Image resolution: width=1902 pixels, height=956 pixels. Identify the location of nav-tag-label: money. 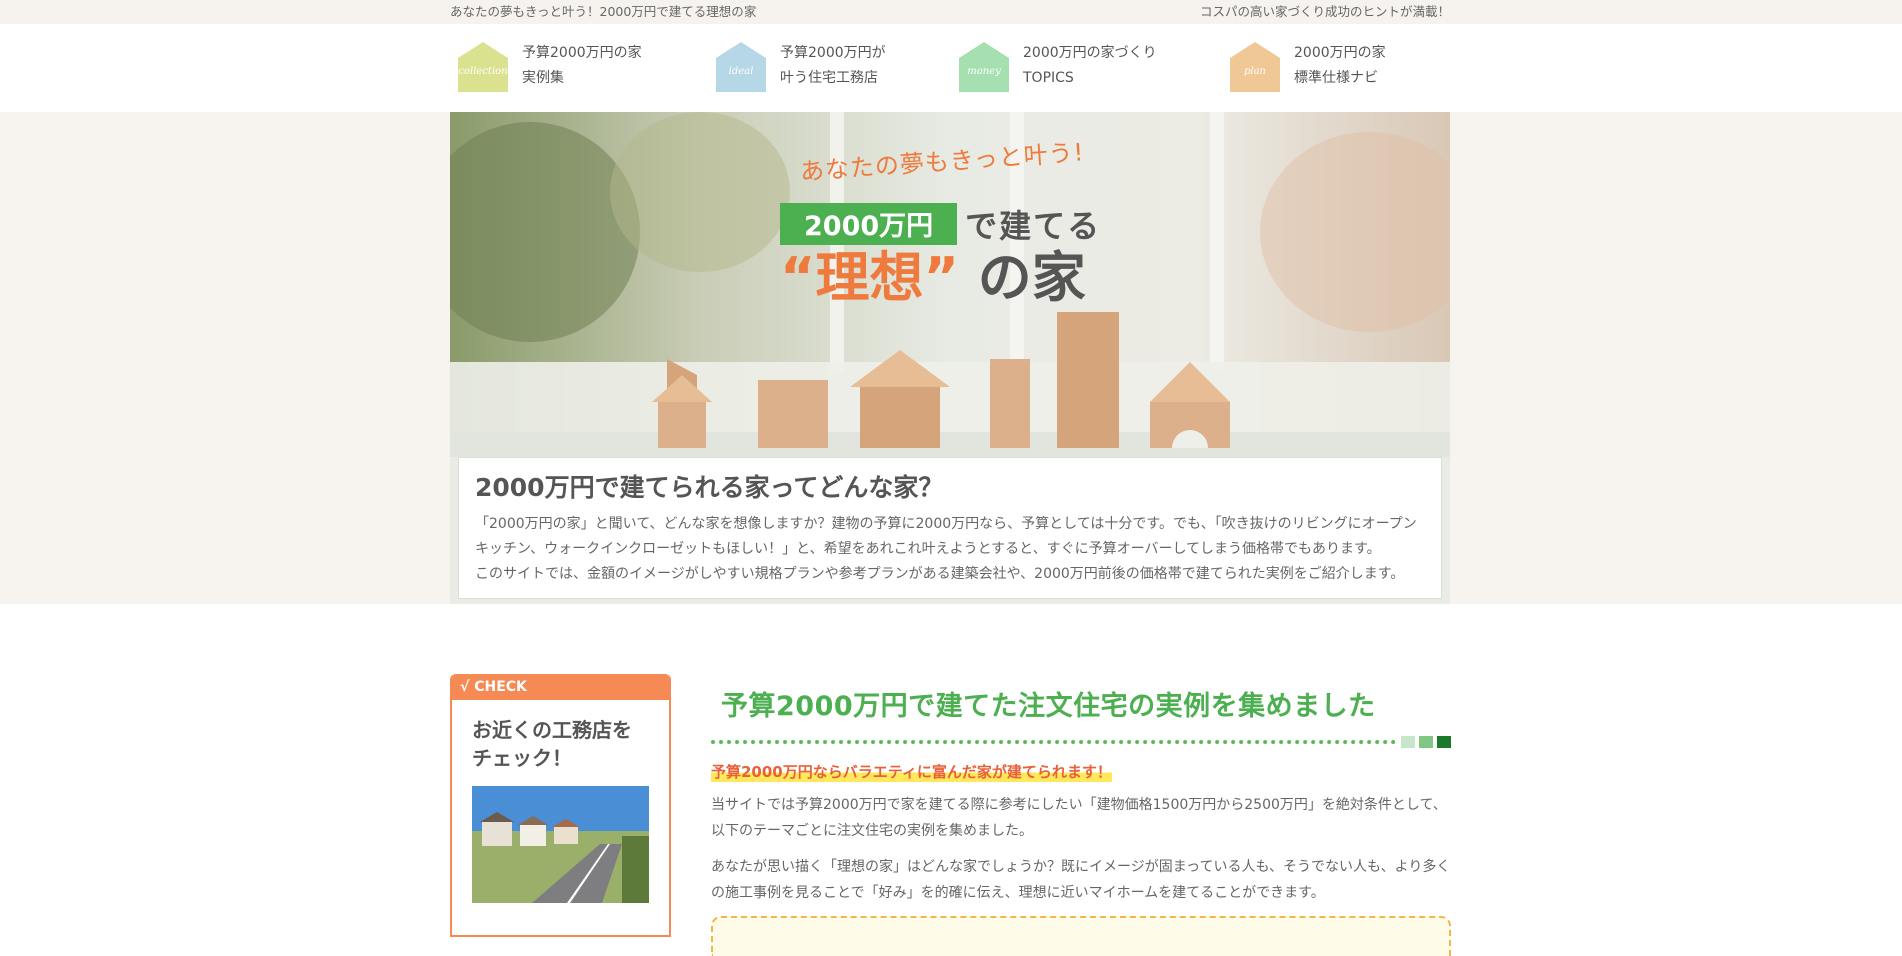
(984, 71).